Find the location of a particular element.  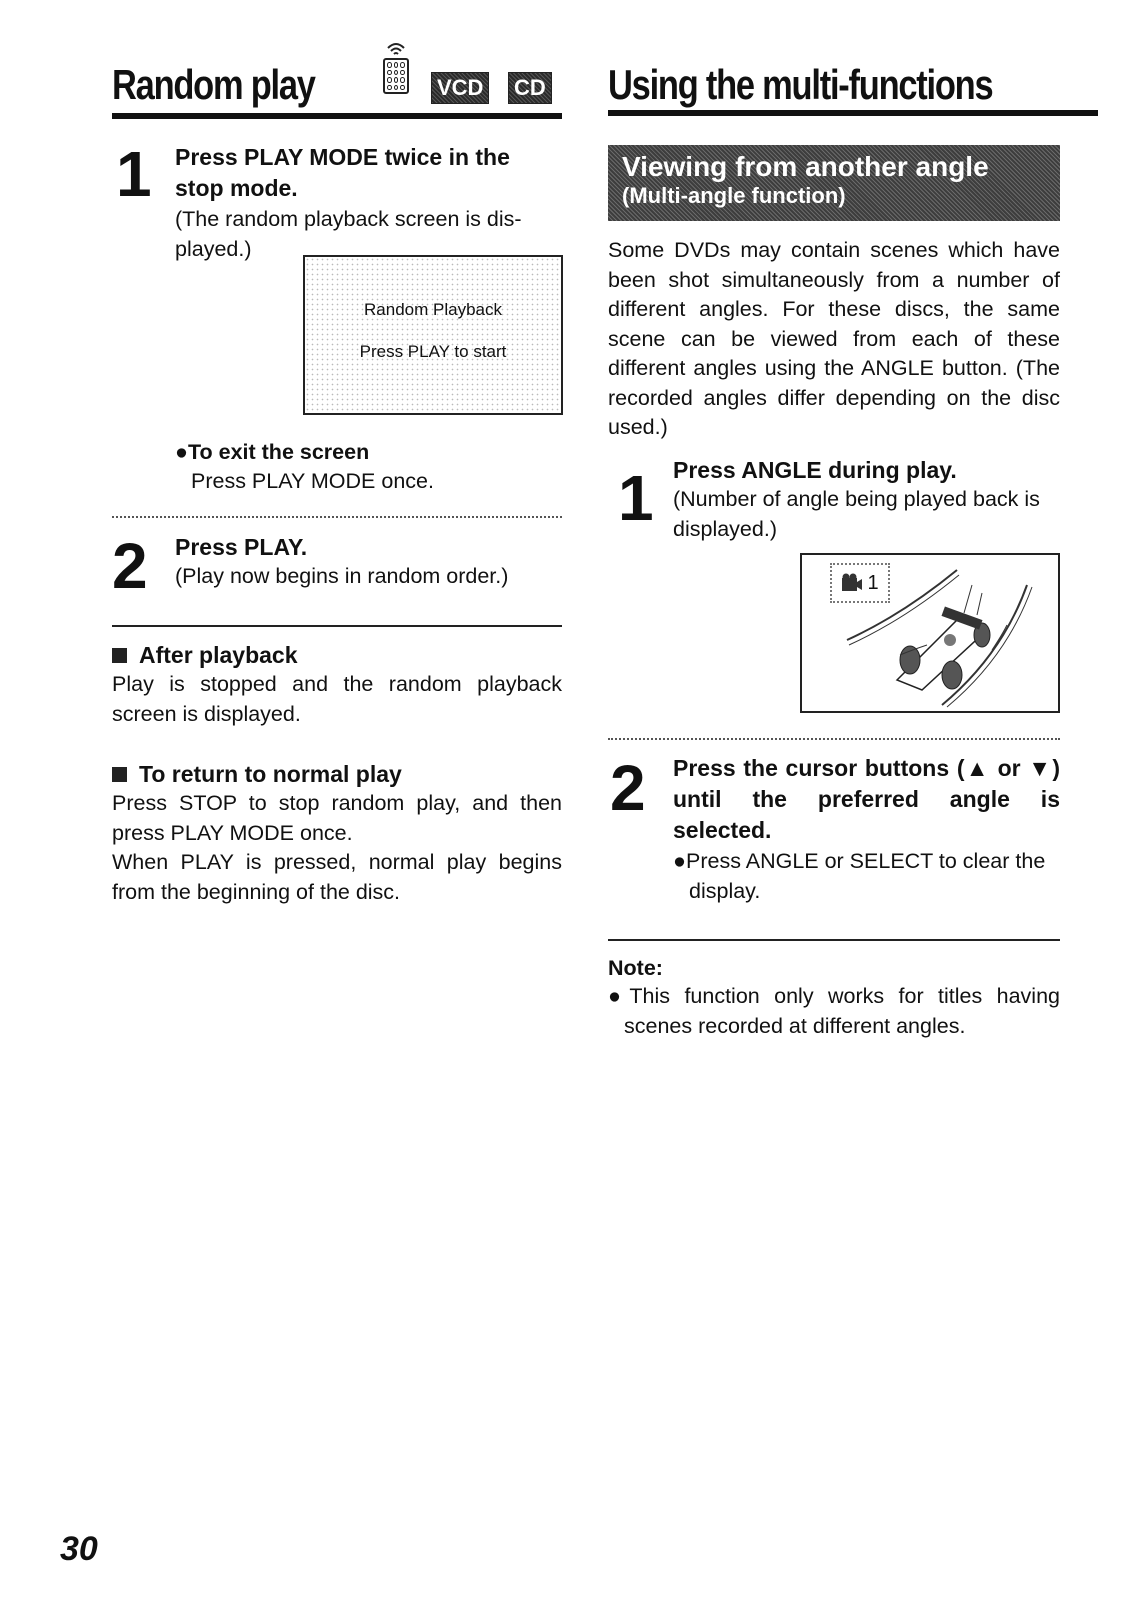

screen-line-random-playback: Random Playback is located at coordinates (433, 309).